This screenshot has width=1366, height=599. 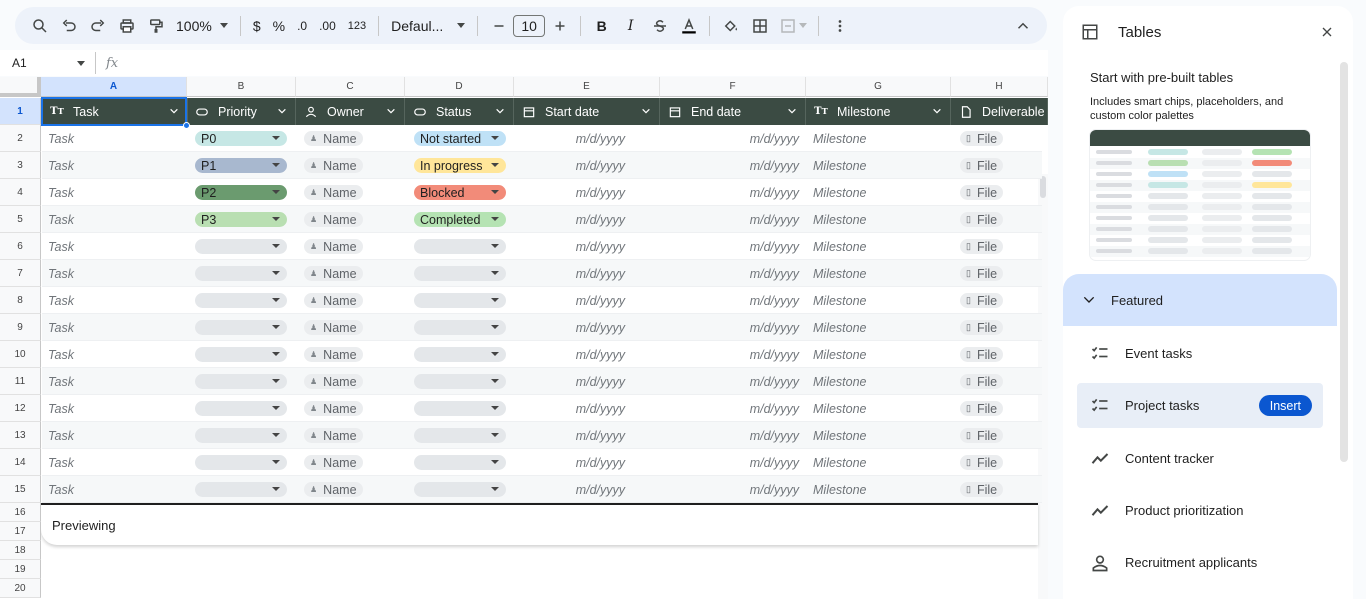 What do you see at coordinates (20, 87) in the screenshot?
I see `select-all-corner` at bounding box center [20, 87].